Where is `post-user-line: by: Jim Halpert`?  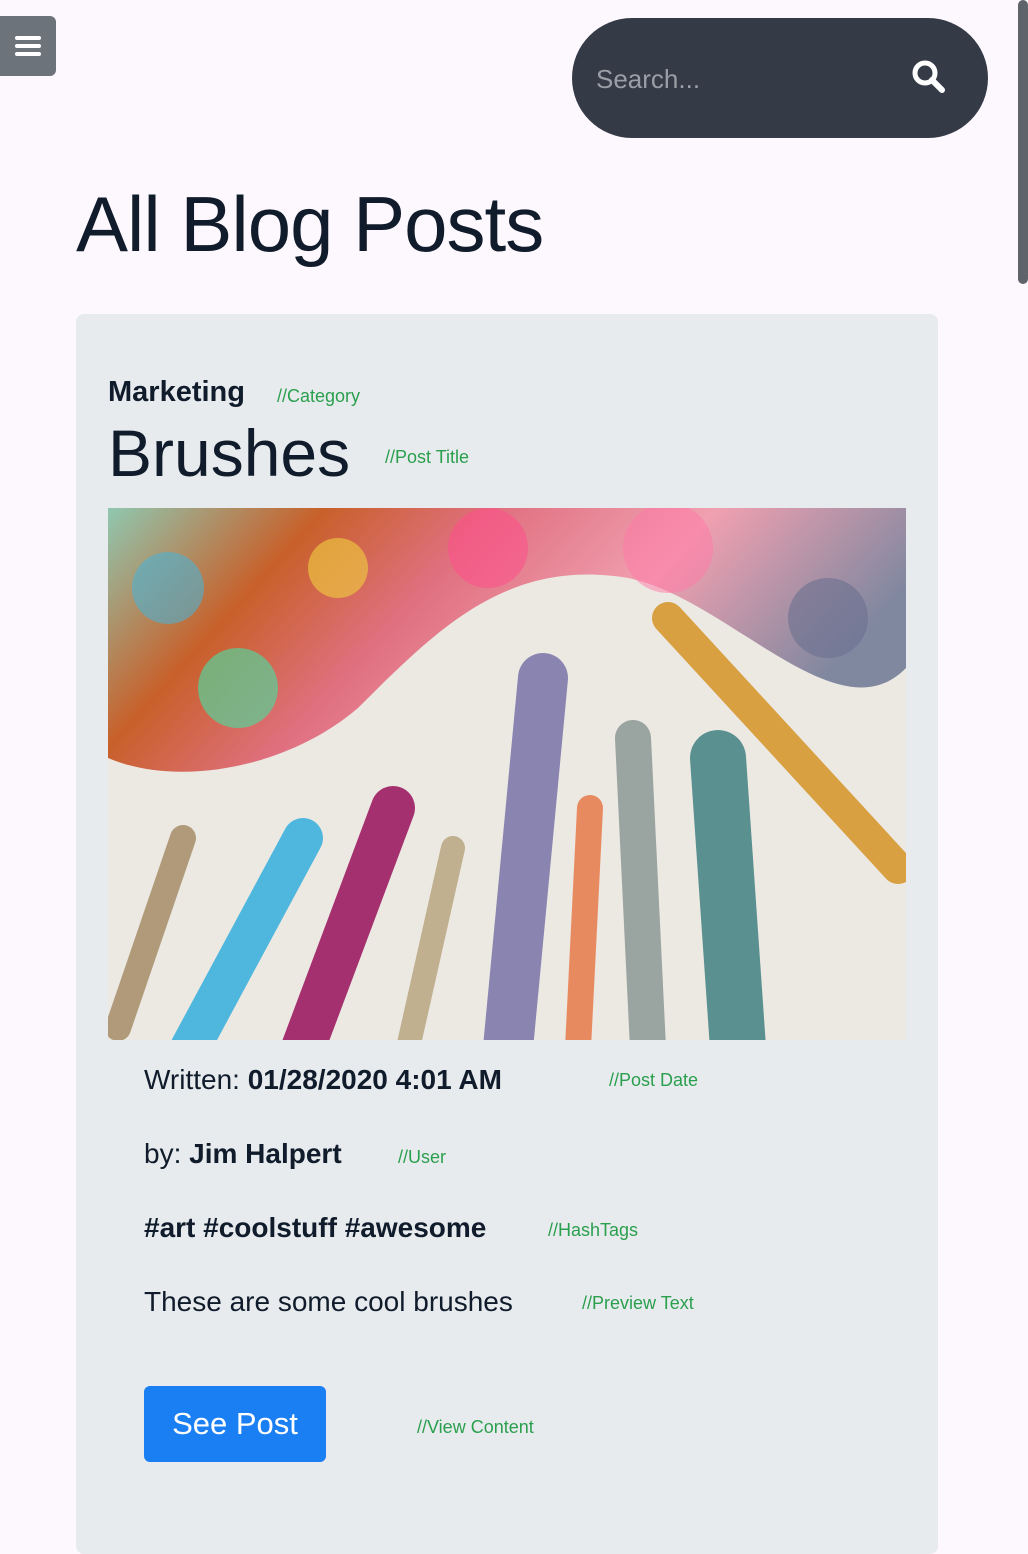
post-user-line: by: Jim Halpert is located at coordinates (243, 1154).